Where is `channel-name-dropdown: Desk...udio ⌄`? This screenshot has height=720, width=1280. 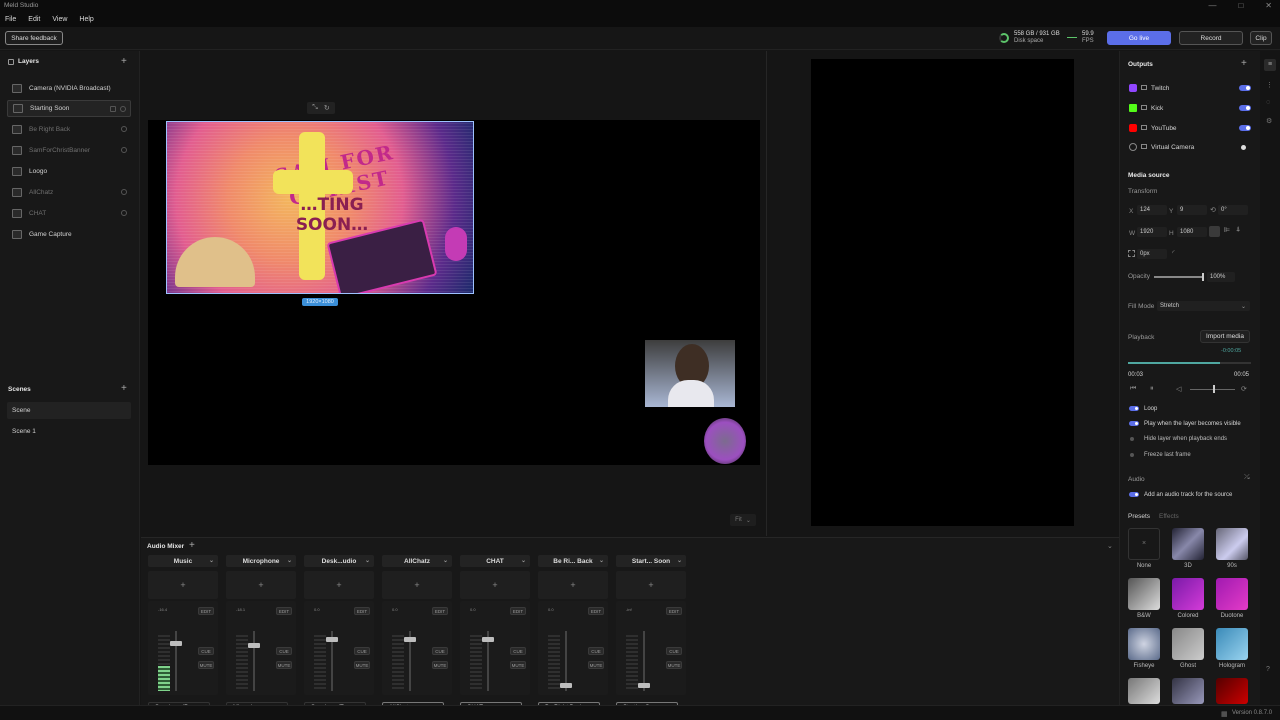 channel-name-dropdown: Desk...udio ⌄ is located at coordinates (339, 561).